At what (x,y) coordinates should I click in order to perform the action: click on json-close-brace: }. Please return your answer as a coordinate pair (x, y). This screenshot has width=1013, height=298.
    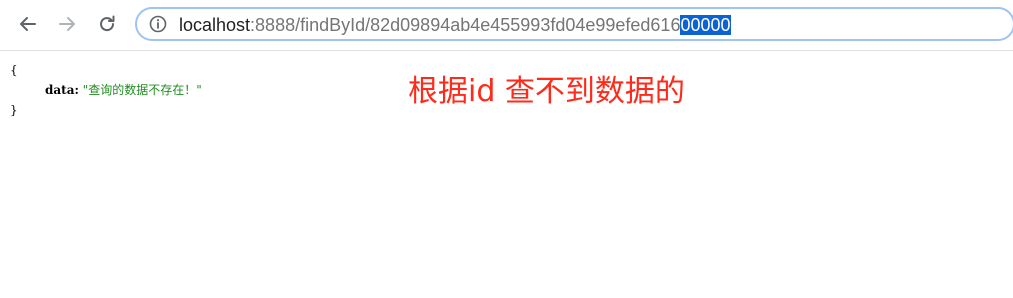
    Looking at the image, I should click on (14, 110).